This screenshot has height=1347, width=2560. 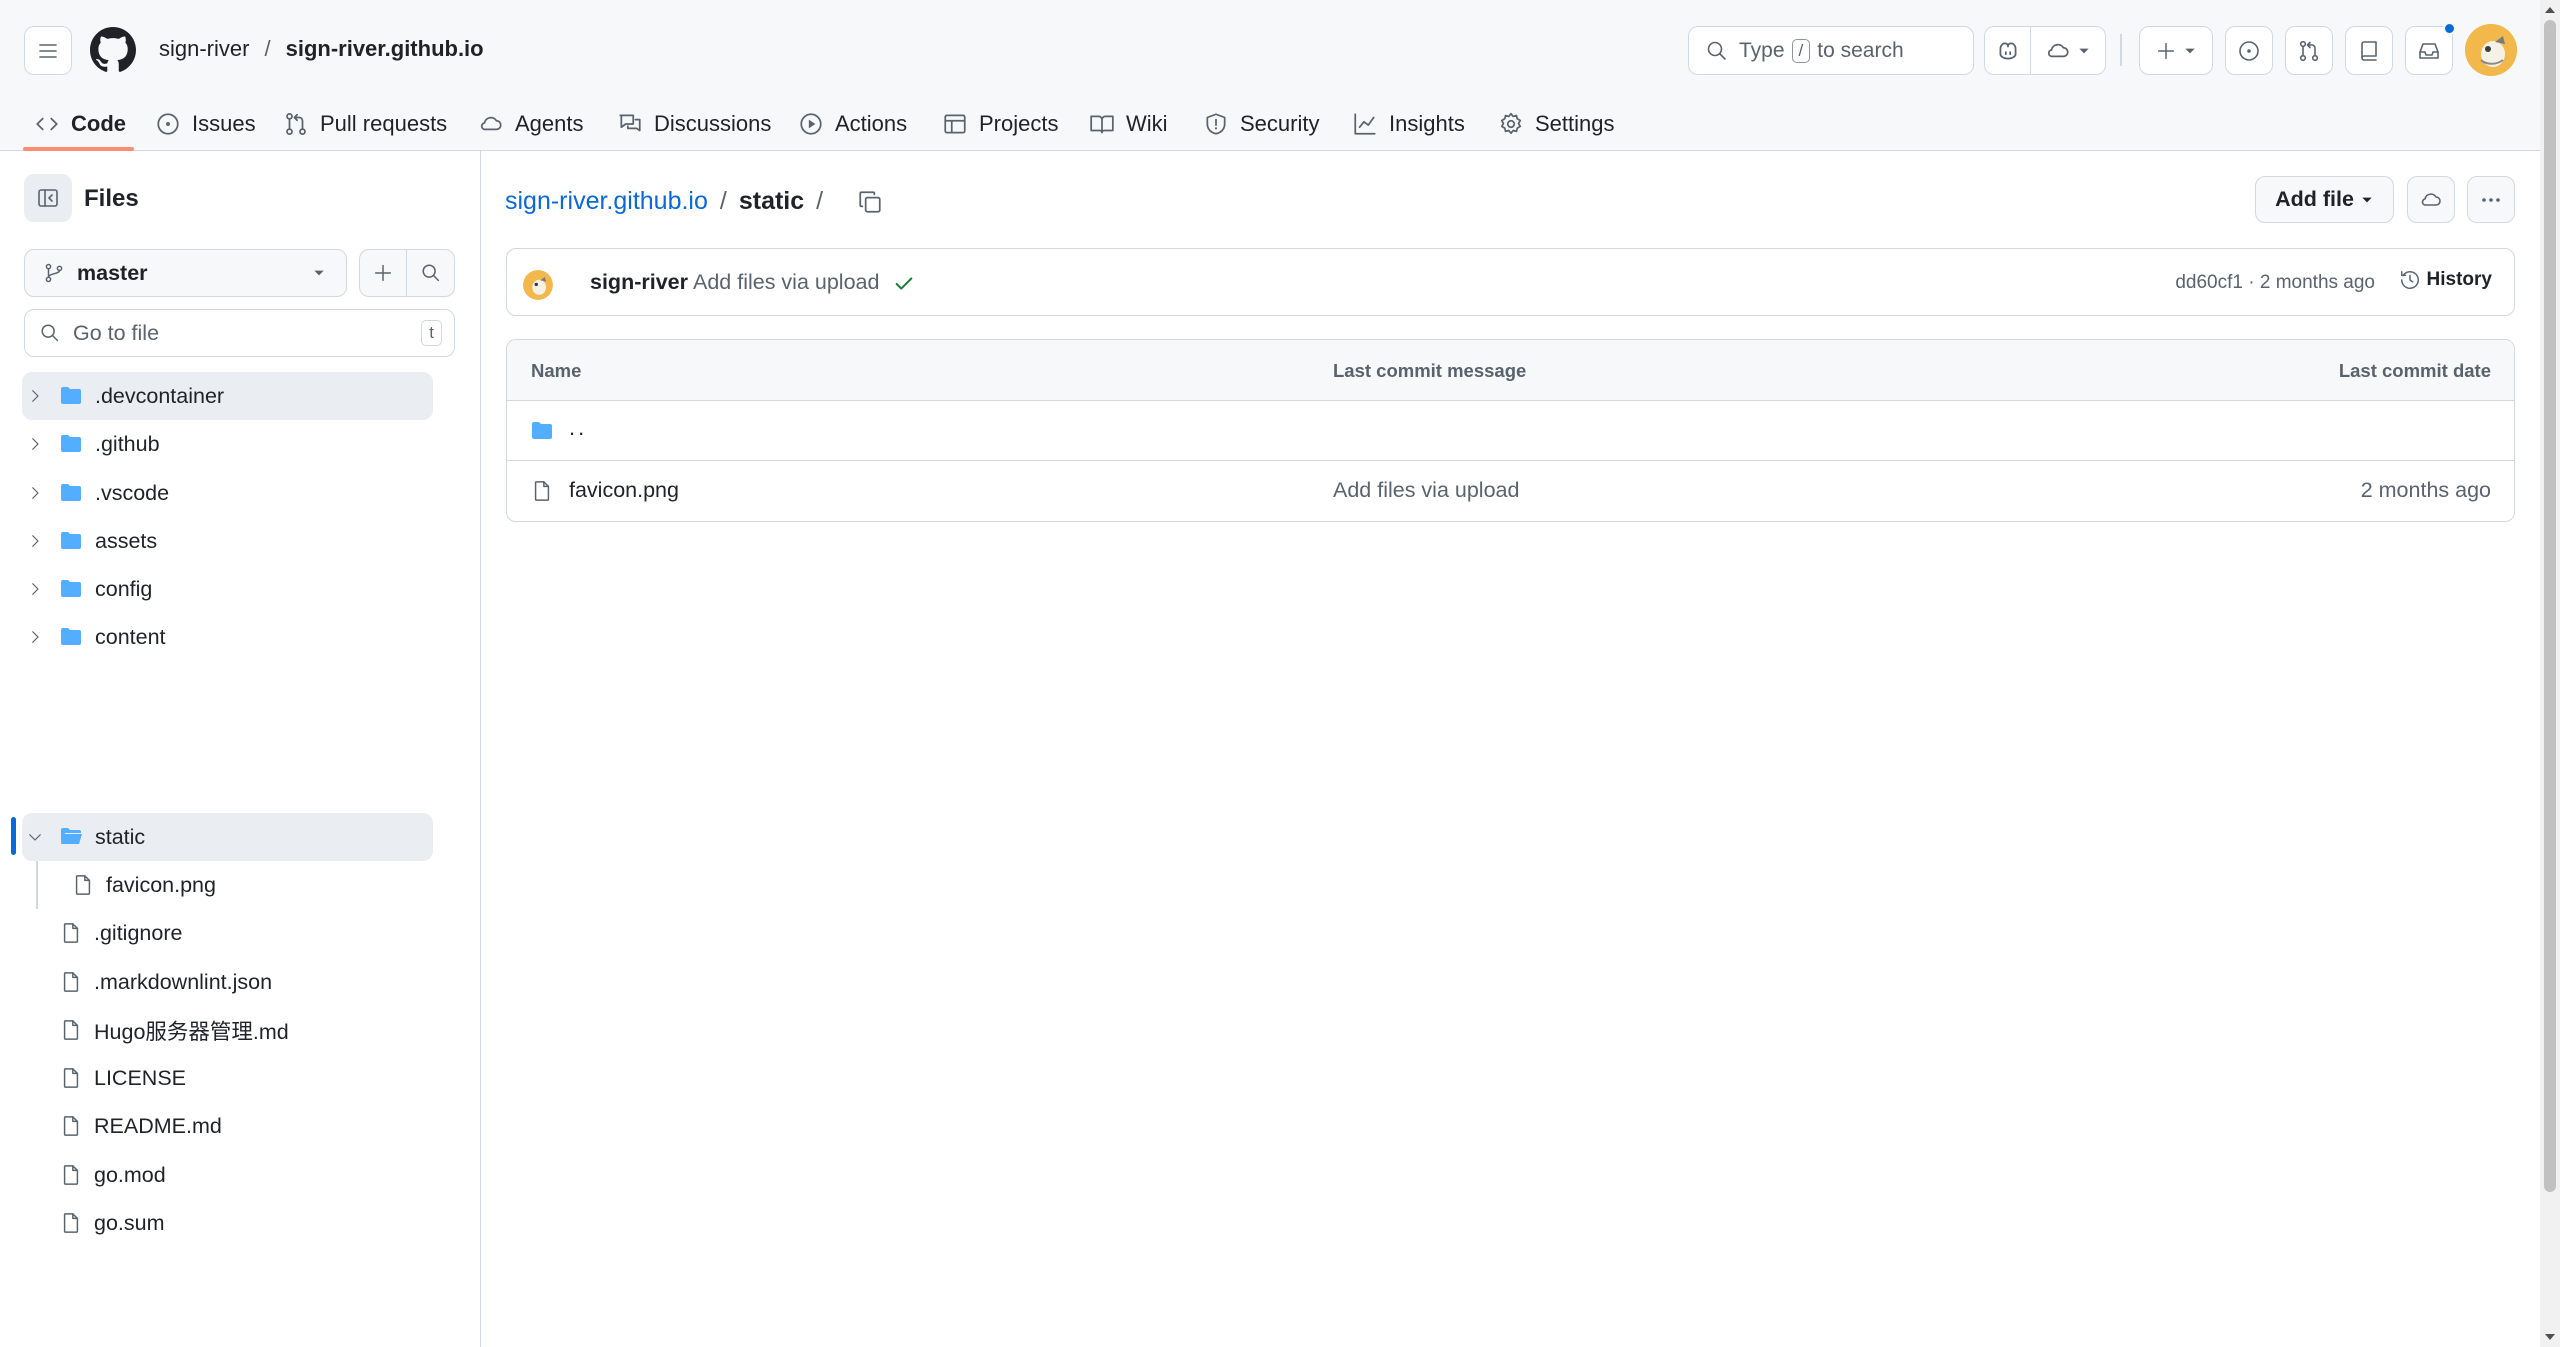 What do you see at coordinates (205, 124) in the screenshot?
I see `tab-issues: Issues` at bounding box center [205, 124].